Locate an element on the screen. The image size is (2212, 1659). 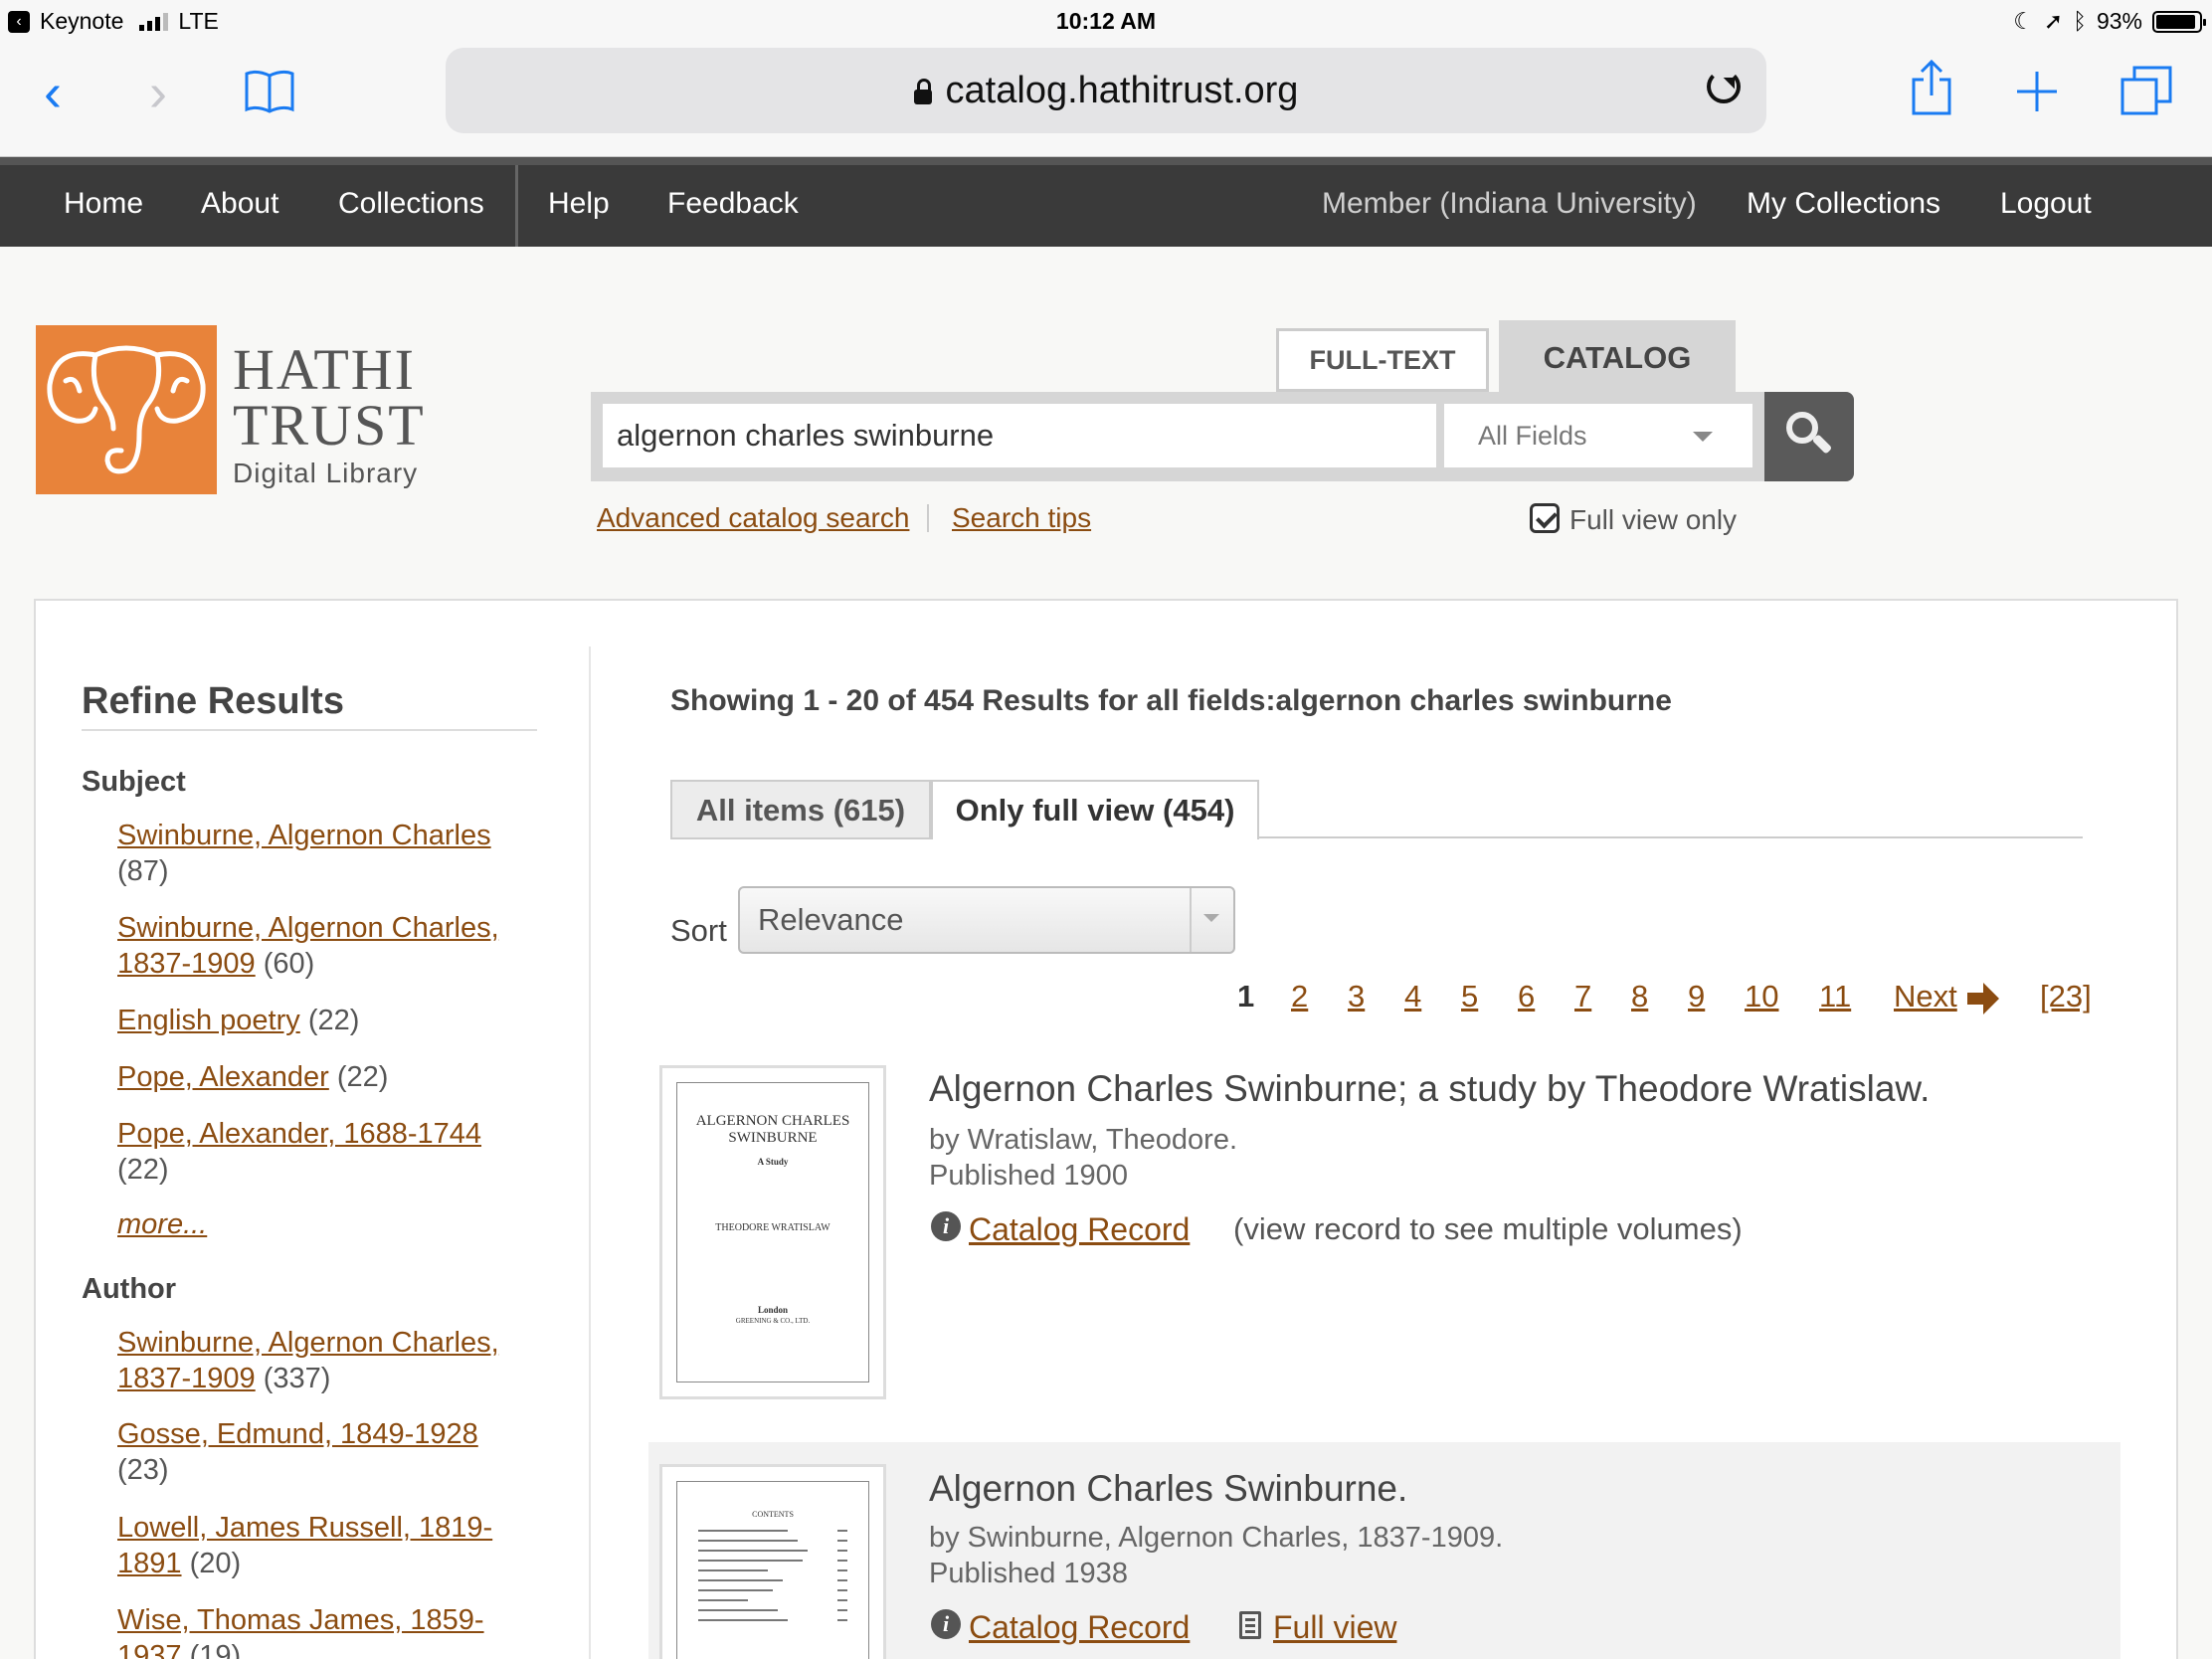
battery-percent: 93% is located at coordinates (2119, 21).